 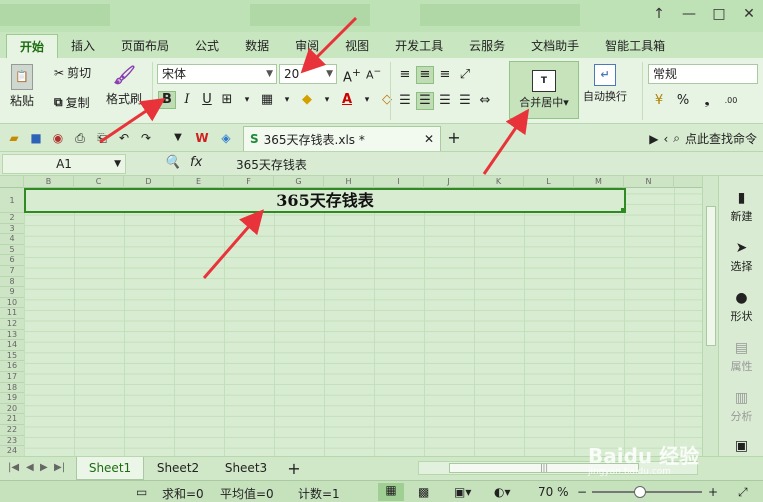 I want to click on column-header: I, so click(x=399, y=182).